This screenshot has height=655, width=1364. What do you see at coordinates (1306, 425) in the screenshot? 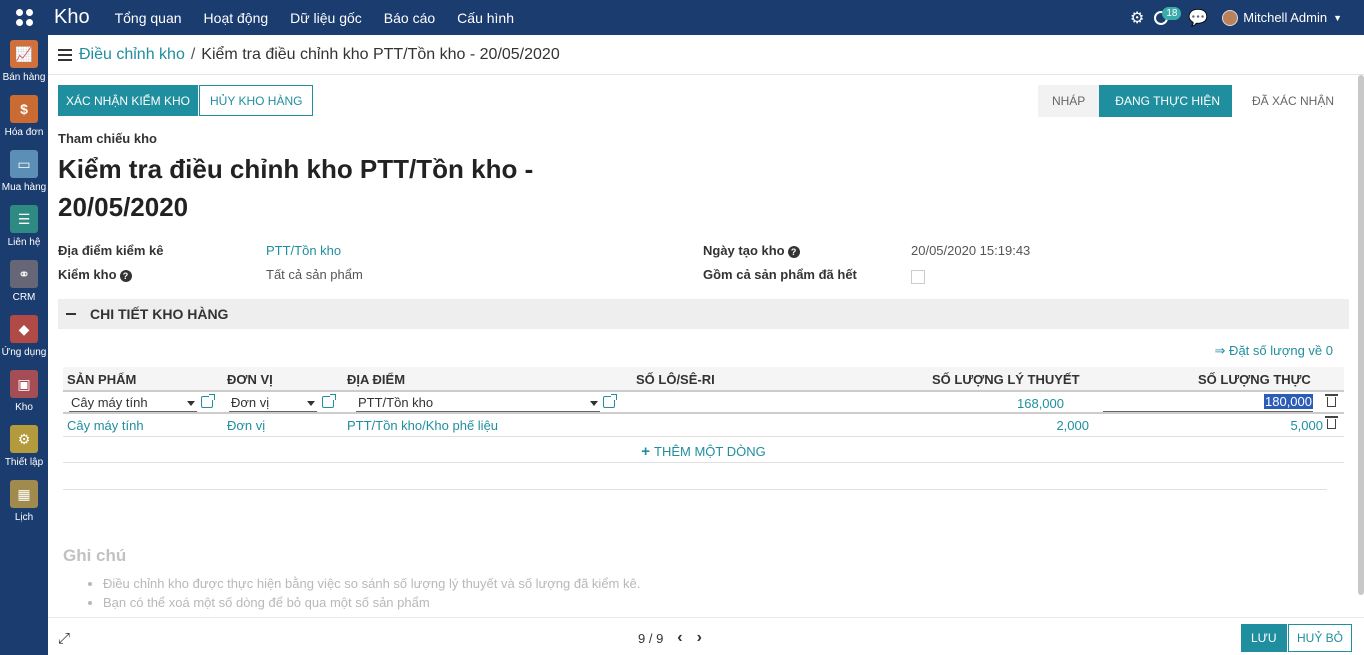
I see `real-qty: 5,000` at bounding box center [1306, 425].